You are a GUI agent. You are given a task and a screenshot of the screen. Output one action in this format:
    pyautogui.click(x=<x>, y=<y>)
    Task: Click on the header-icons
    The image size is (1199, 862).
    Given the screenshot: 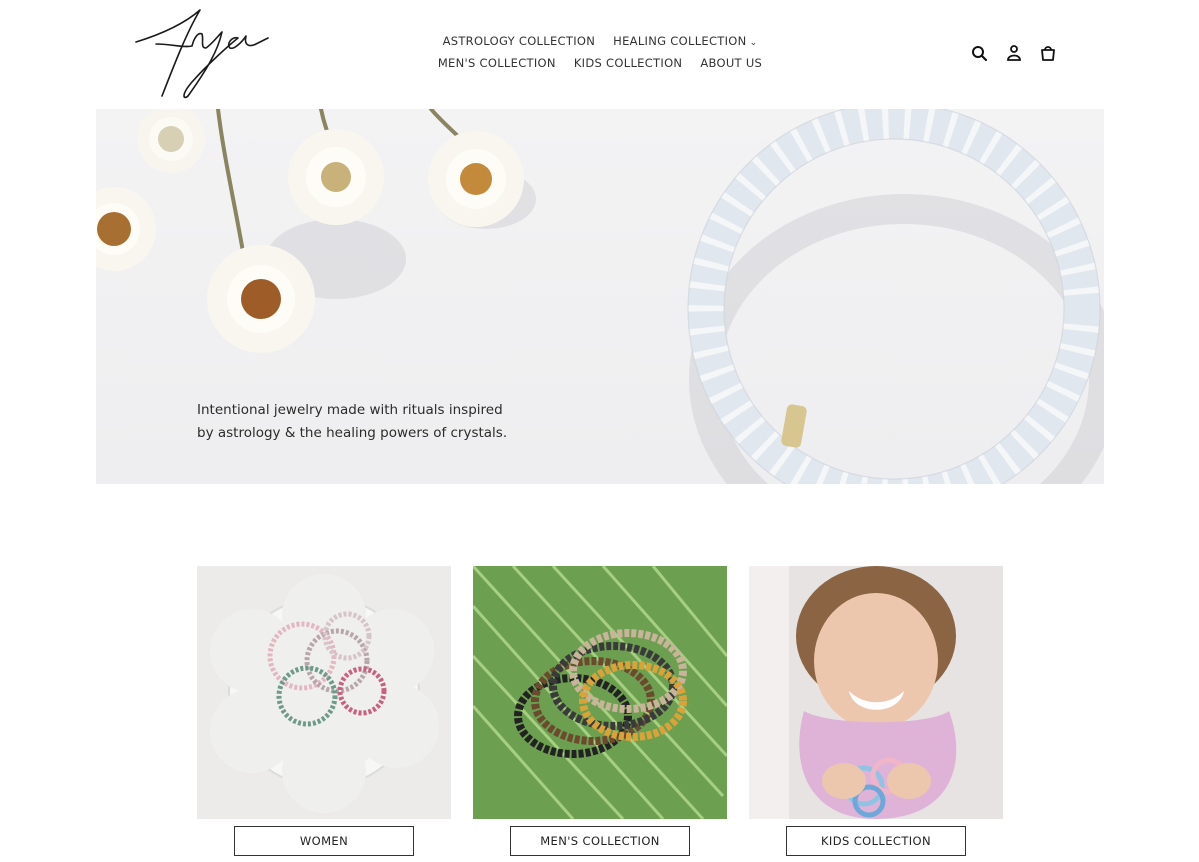 What is the action you would take?
    pyautogui.click(x=1014, y=53)
    